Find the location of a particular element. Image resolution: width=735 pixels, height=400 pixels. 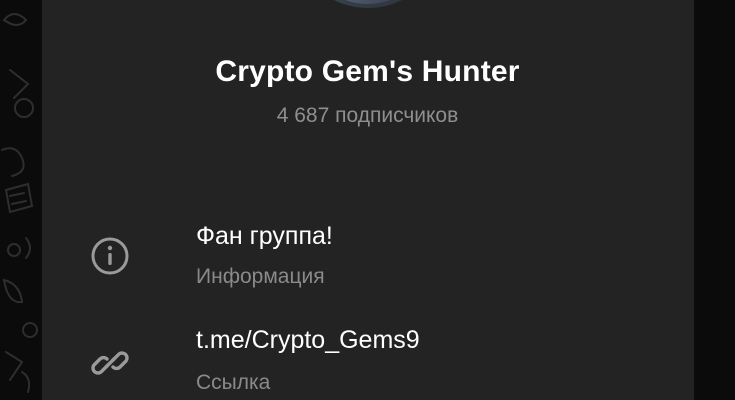

info-icon is located at coordinates (110, 256).